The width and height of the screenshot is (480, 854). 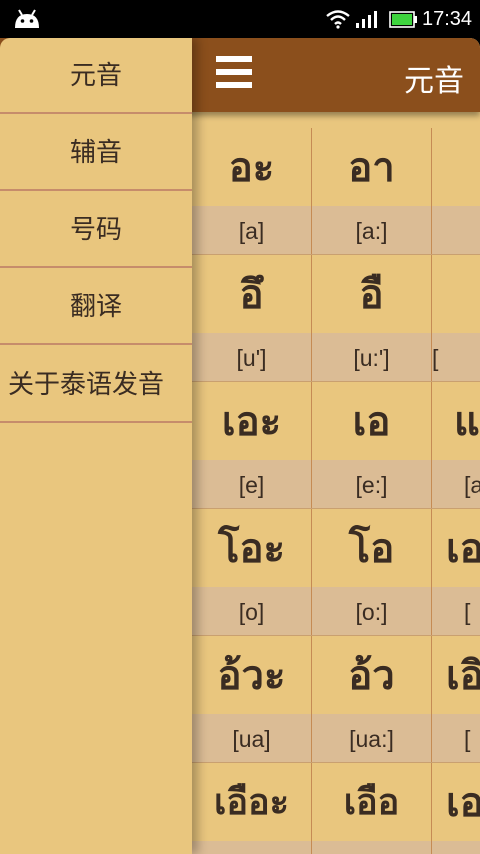 I want to click on vowel-row: อ้วะ อ้ว เอิ [ua] [ua:] [, so click(x=336, y=699).